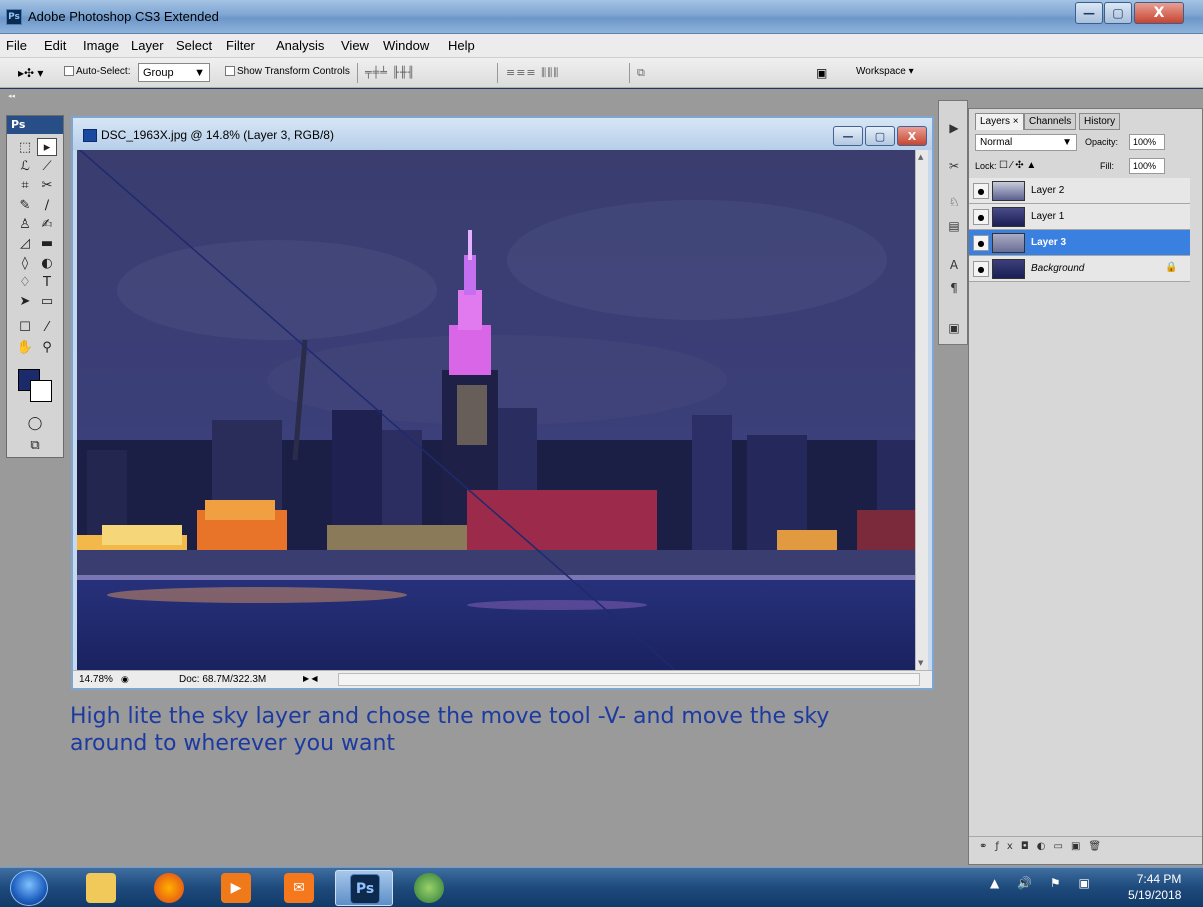 The width and height of the screenshot is (1203, 907). What do you see at coordinates (25, 347) in the screenshot?
I see `hand-tool-icon: ✋` at bounding box center [25, 347].